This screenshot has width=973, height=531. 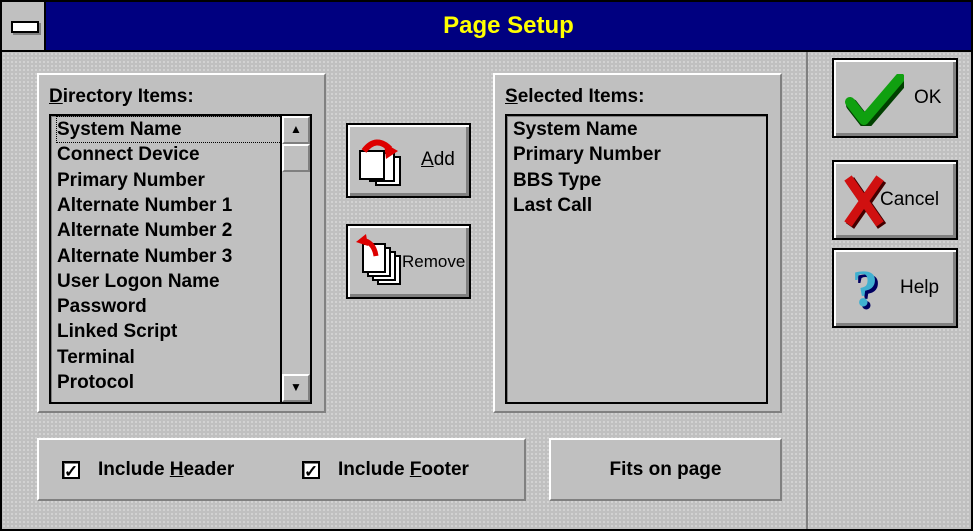 What do you see at coordinates (378, 259) in the screenshot?
I see `remove-pages-icon` at bounding box center [378, 259].